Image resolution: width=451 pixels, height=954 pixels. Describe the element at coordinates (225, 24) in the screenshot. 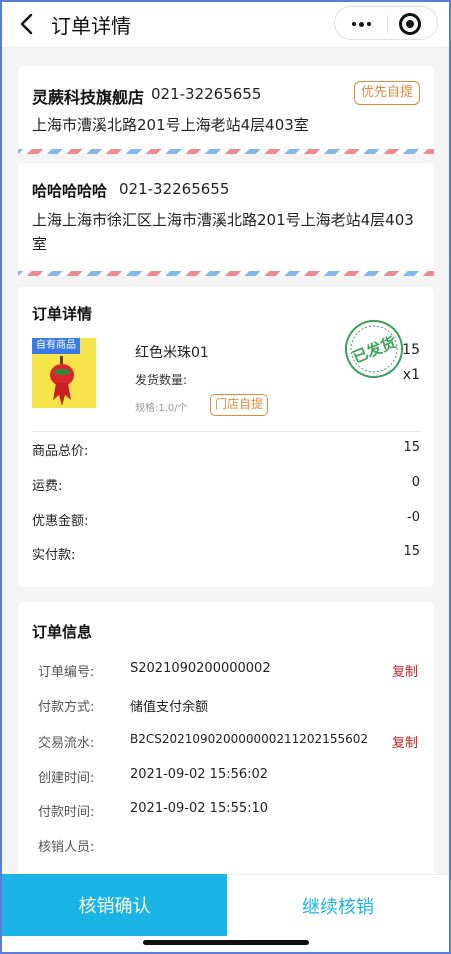

I see `top-navbar: 订单详情` at that location.